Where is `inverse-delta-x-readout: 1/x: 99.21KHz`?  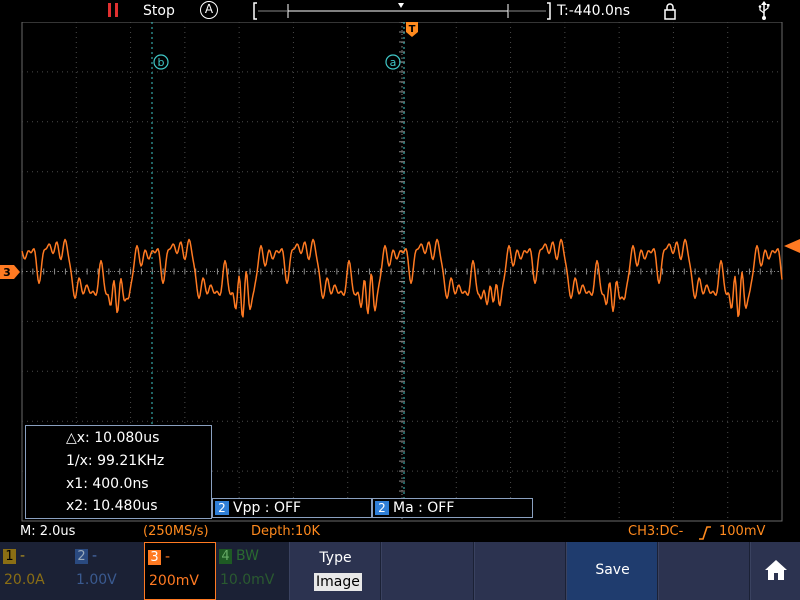
inverse-delta-x-readout: 1/x: 99.21KHz is located at coordinates (115, 461).